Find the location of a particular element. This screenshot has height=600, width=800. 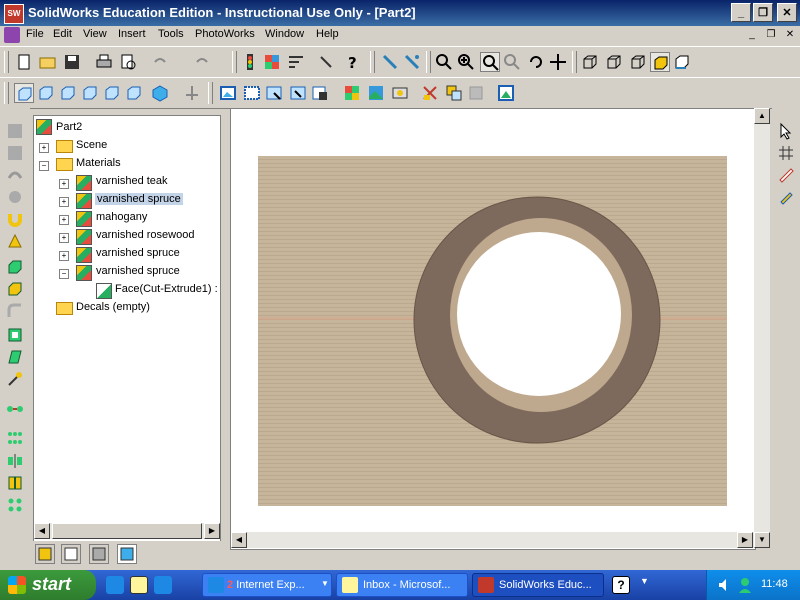

document-menu-icon is located at coordinates (12, 35).